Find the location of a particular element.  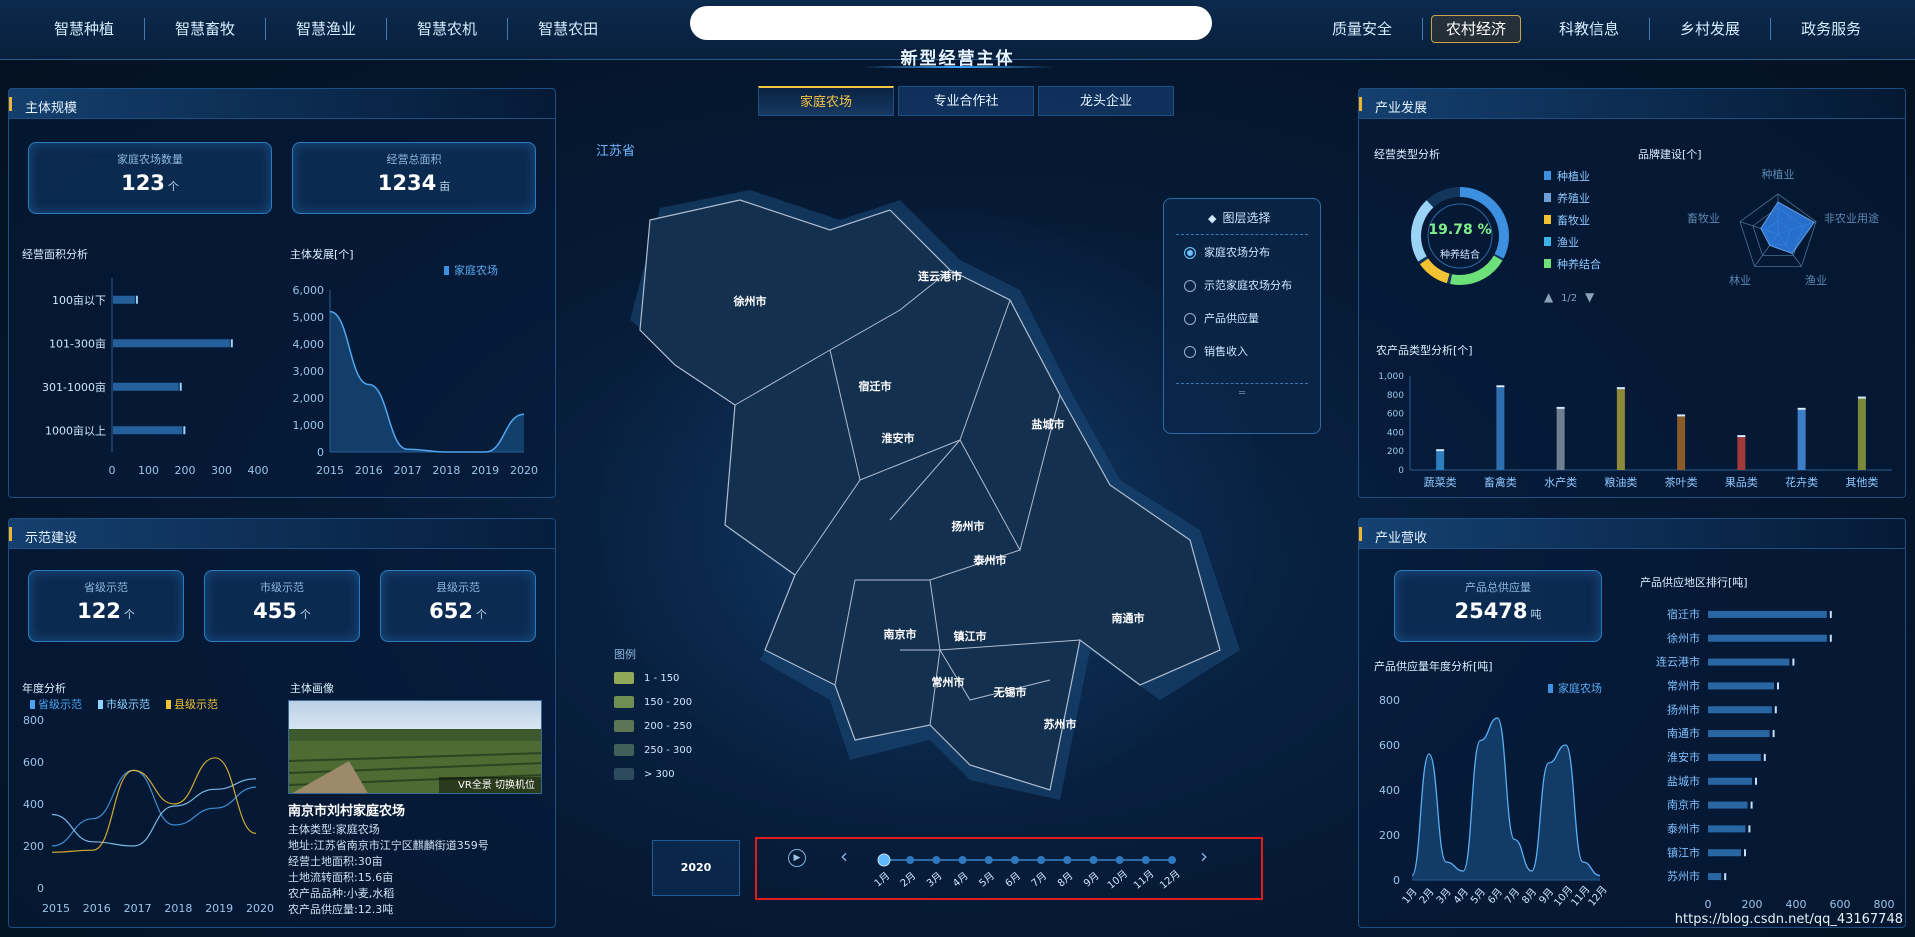

type-legend-item: 养殖业 is located at coordinates (1572, 201).